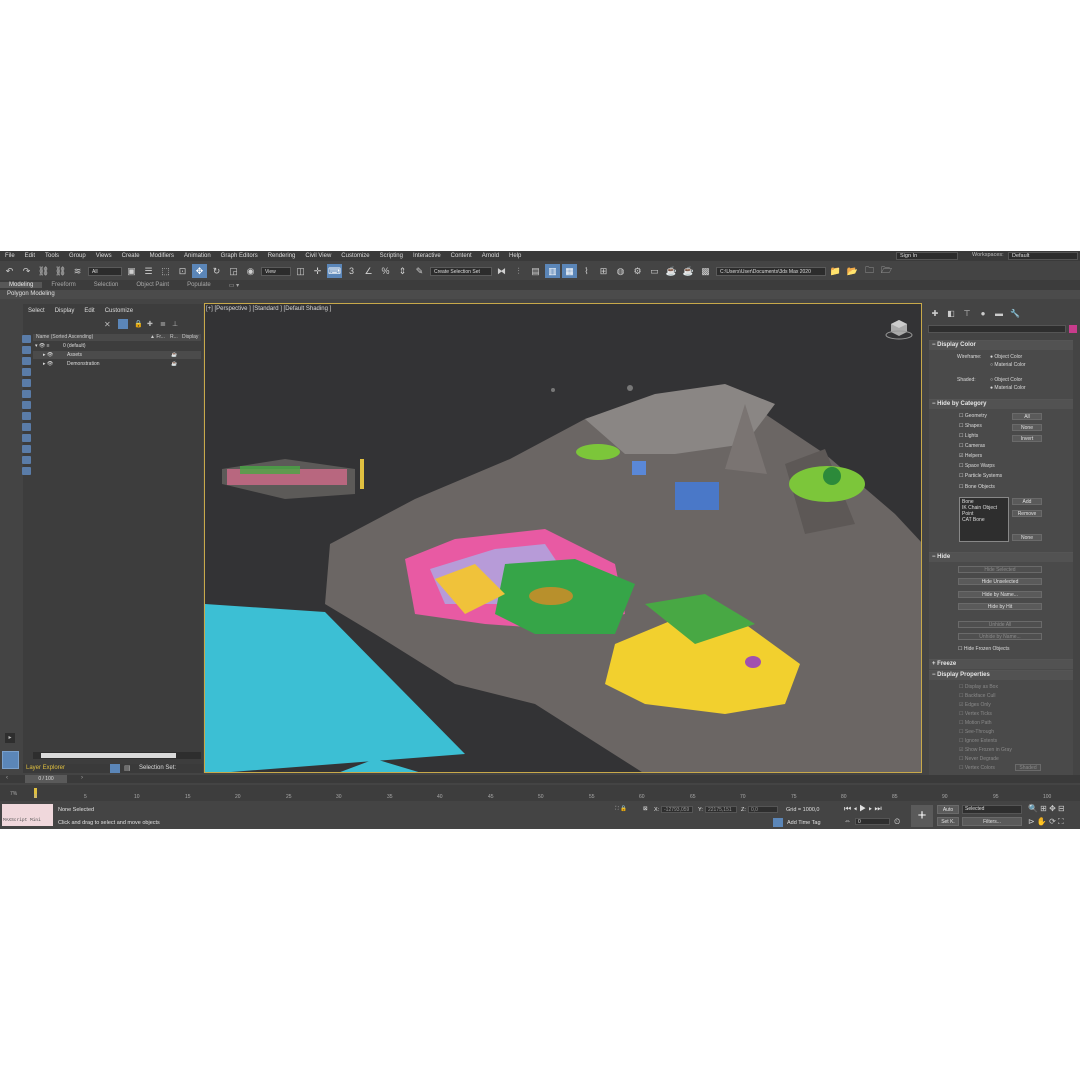 This screenshot has width=1080, height=1080. What do you see at coordinates (804, 823) in the screenshot?
I see `add-time-tag: Add Time Tag` at bounding box center [804, 823].